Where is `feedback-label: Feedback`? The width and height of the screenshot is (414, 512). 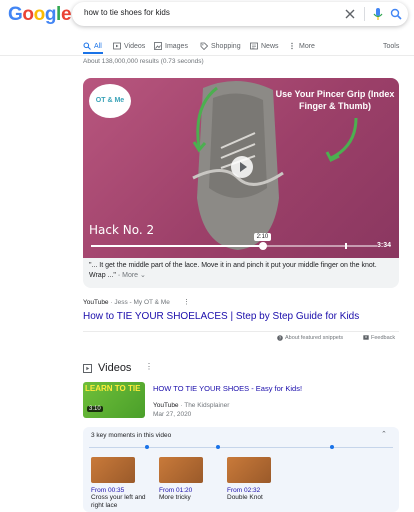
feedback-label: Feedback is located at coordinates (383, 338).